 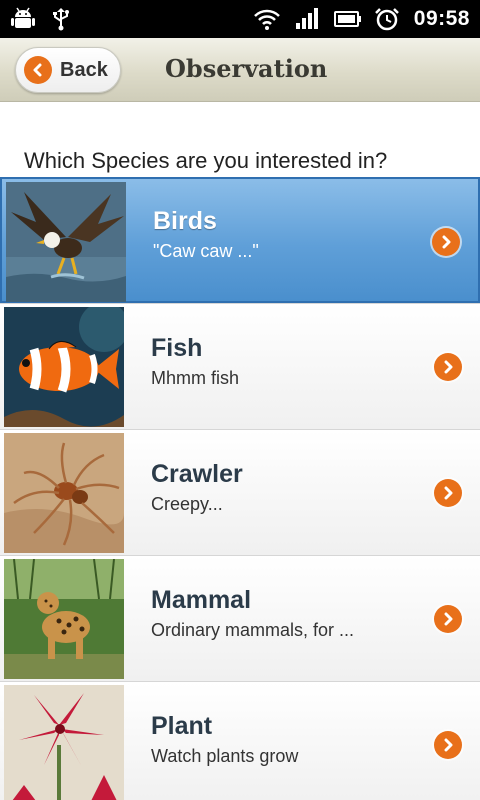 I want to click on item-title: Birds, so click(x=185, y=221).